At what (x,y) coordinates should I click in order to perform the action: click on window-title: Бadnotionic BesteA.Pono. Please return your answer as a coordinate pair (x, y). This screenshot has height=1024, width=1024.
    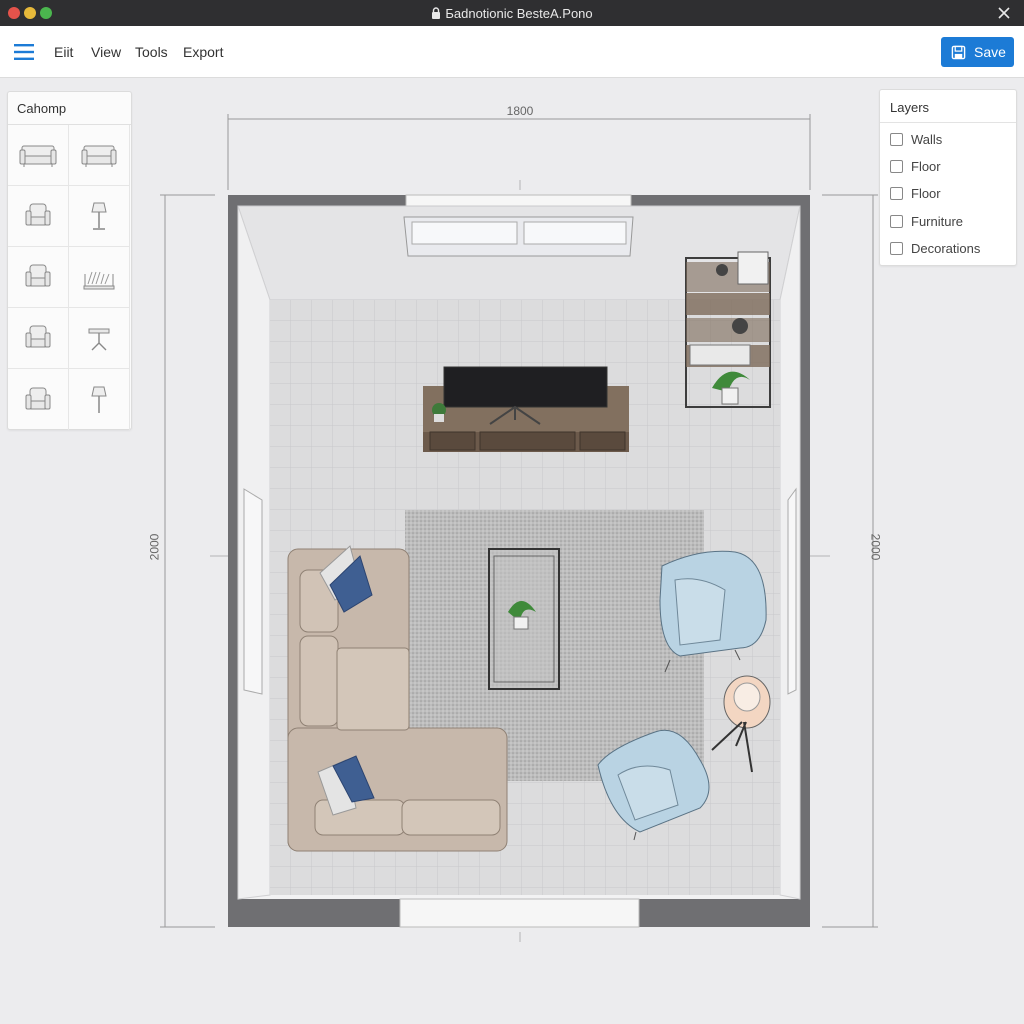
    Looking at the image, I should click on (512, 13).